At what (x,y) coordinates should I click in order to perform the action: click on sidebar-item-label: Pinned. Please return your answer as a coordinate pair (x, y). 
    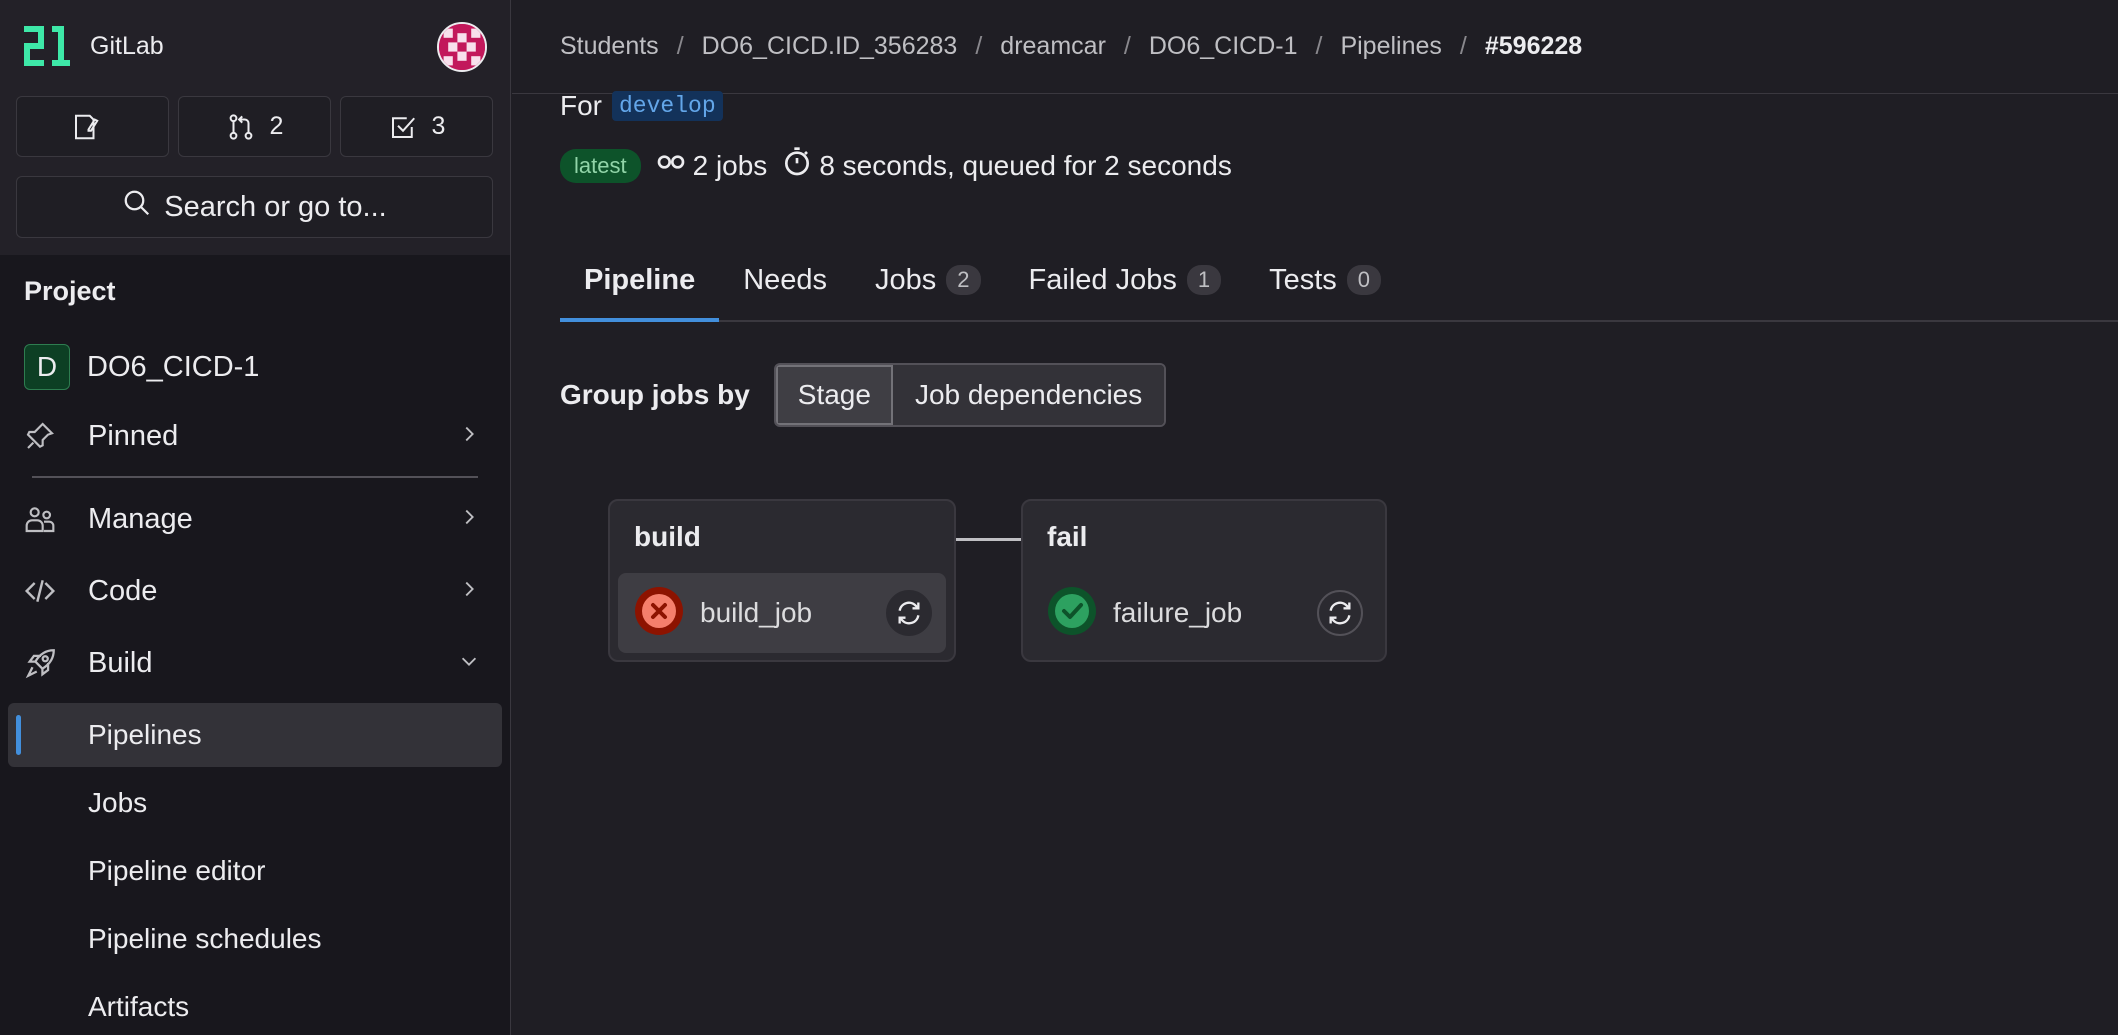
    Looking at the image, I should click on (133, 435).